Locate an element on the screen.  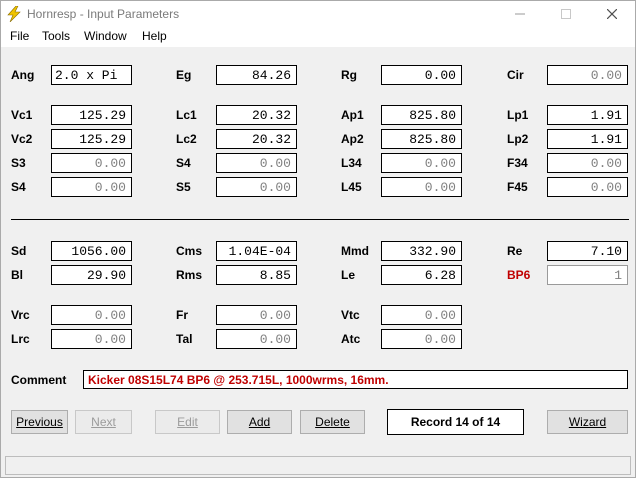
le-field: 6.28 is located at coordinates (421, 275).